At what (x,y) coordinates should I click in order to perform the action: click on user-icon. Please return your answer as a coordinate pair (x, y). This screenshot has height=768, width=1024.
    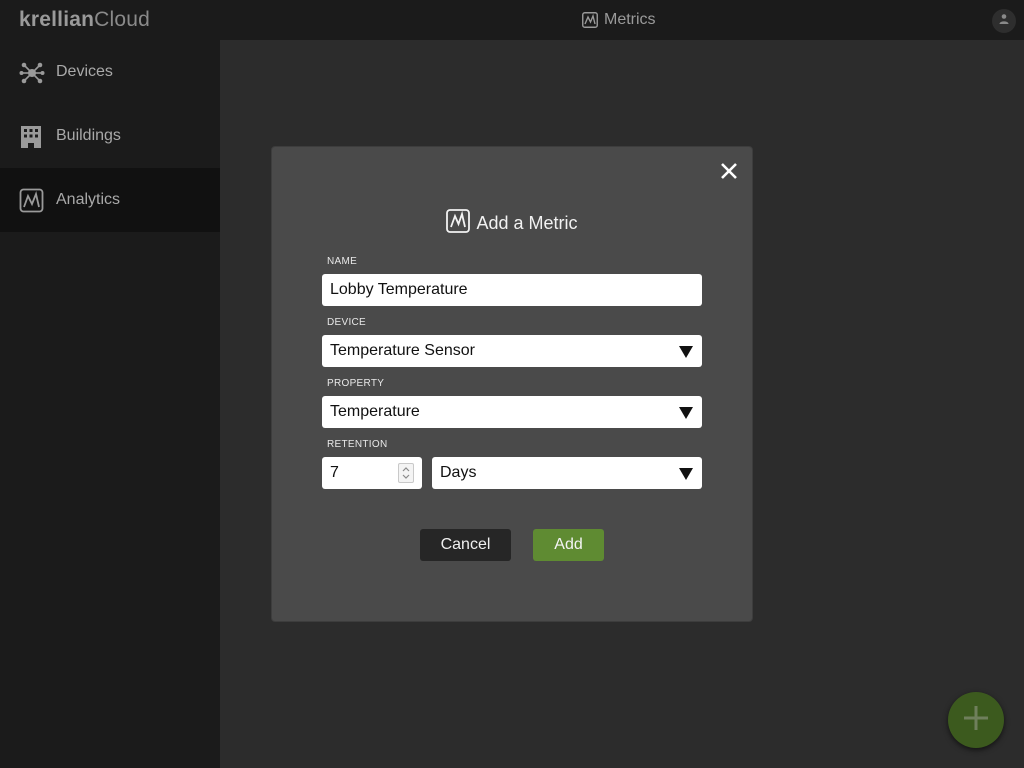
    Looking at the image, I should click on (1004, 21).